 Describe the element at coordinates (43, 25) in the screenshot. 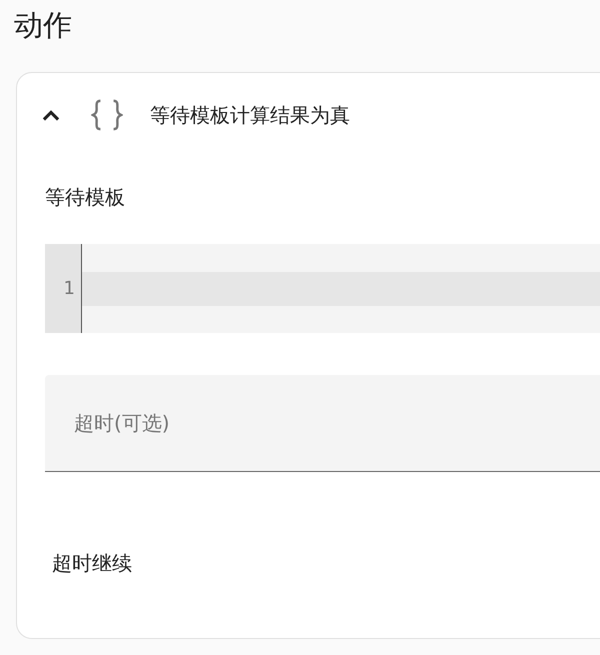

I see `page-title: 动作` at that location.